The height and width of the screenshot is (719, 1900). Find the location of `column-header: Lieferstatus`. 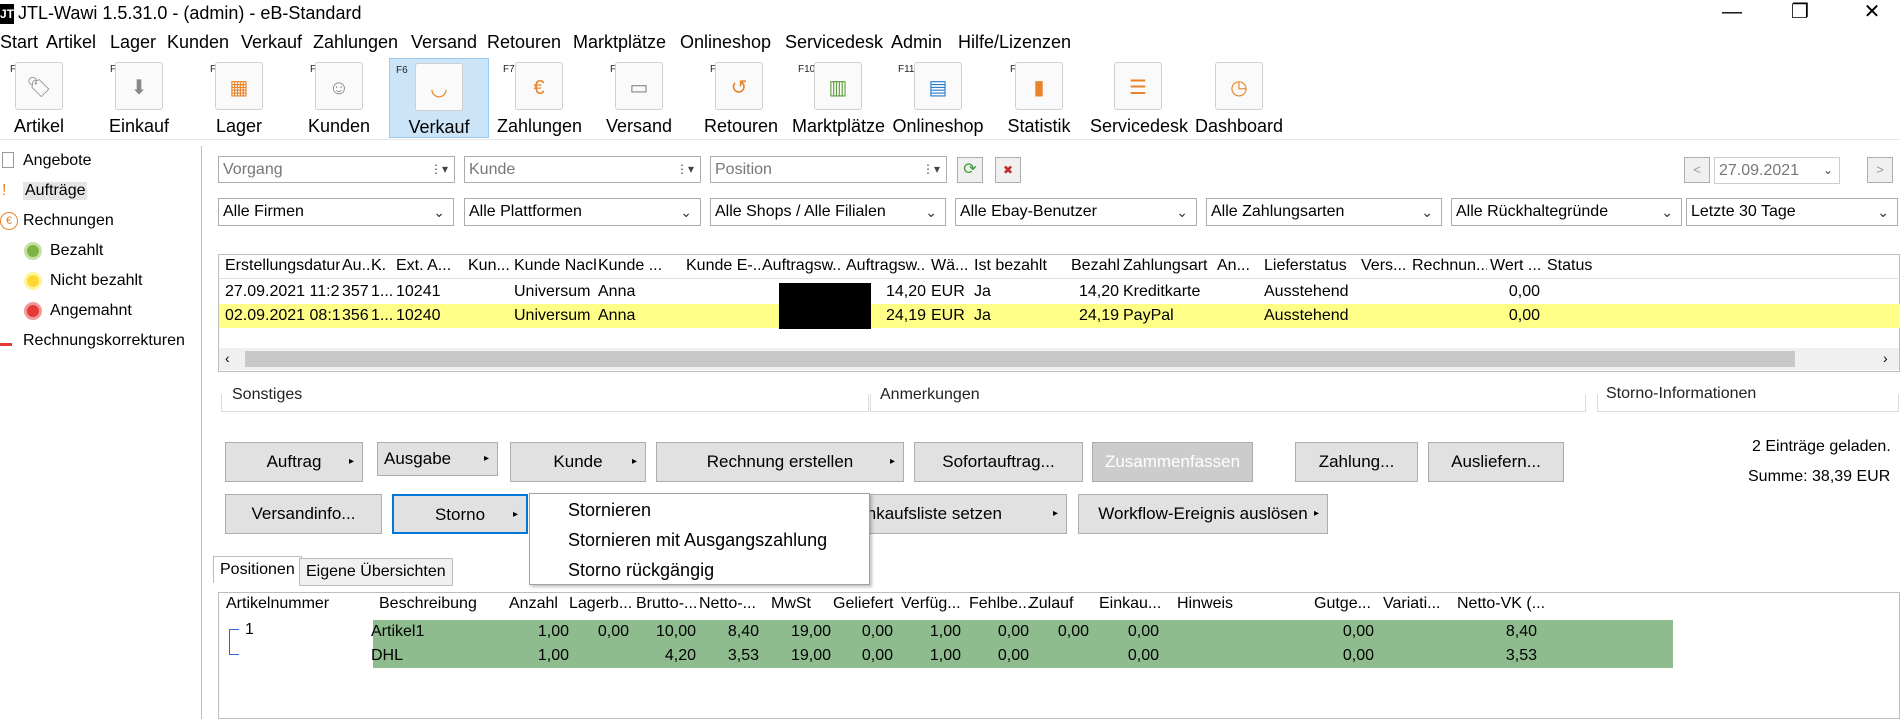

column-header: Lieferstatus is located at coordinates (1311, 266).